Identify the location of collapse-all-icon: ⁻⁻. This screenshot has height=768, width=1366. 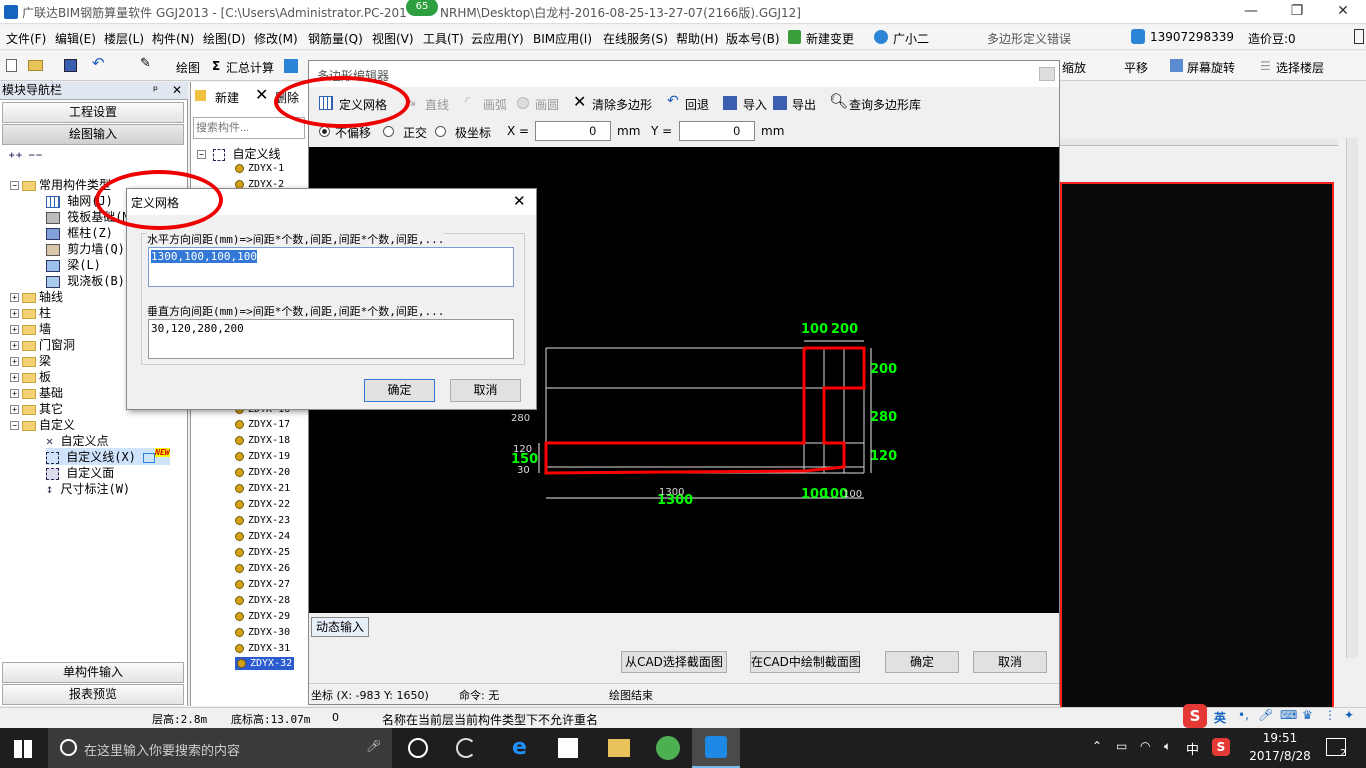
(35, 158).